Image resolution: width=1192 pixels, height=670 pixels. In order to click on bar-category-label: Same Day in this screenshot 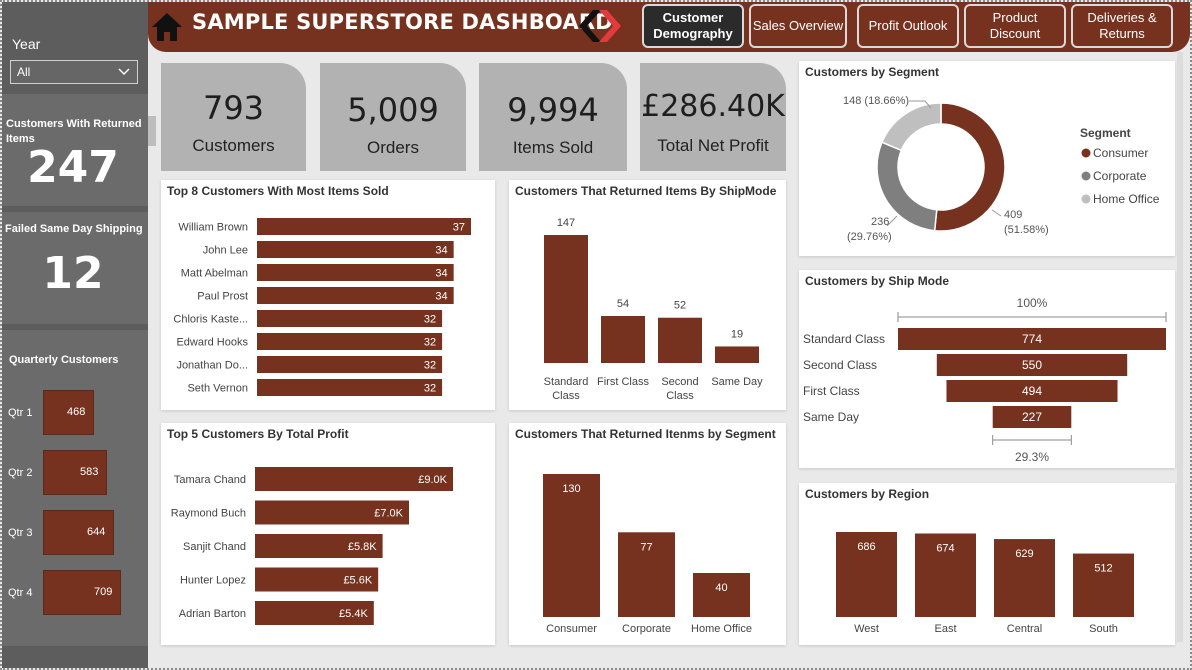, I will do `click(737, 382)`.